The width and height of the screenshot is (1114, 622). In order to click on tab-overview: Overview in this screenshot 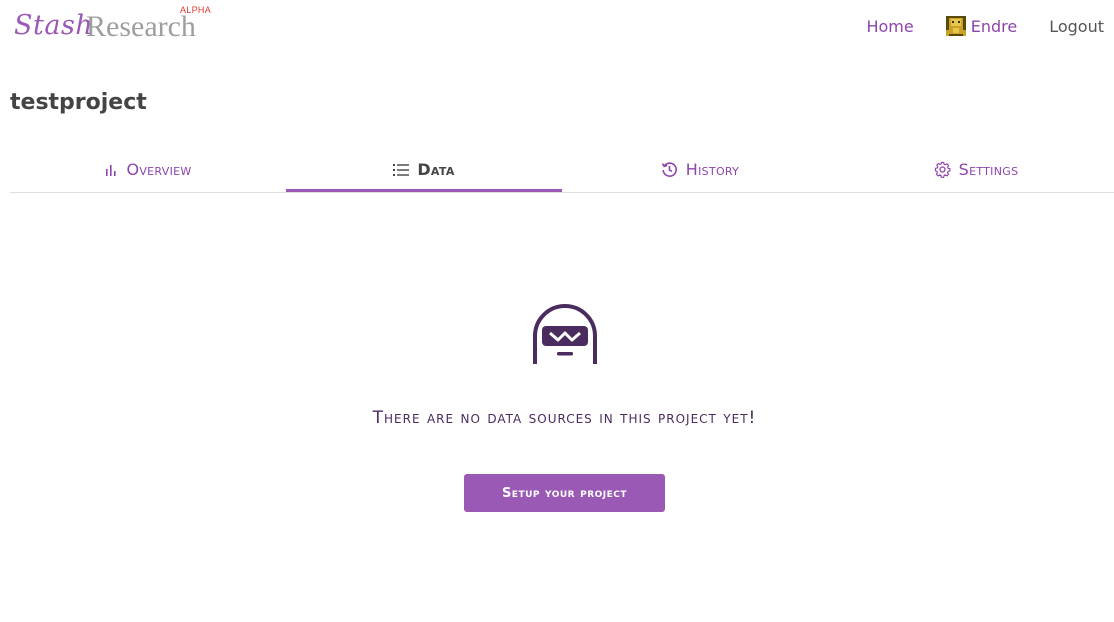, I will do `click(148, 169)`.